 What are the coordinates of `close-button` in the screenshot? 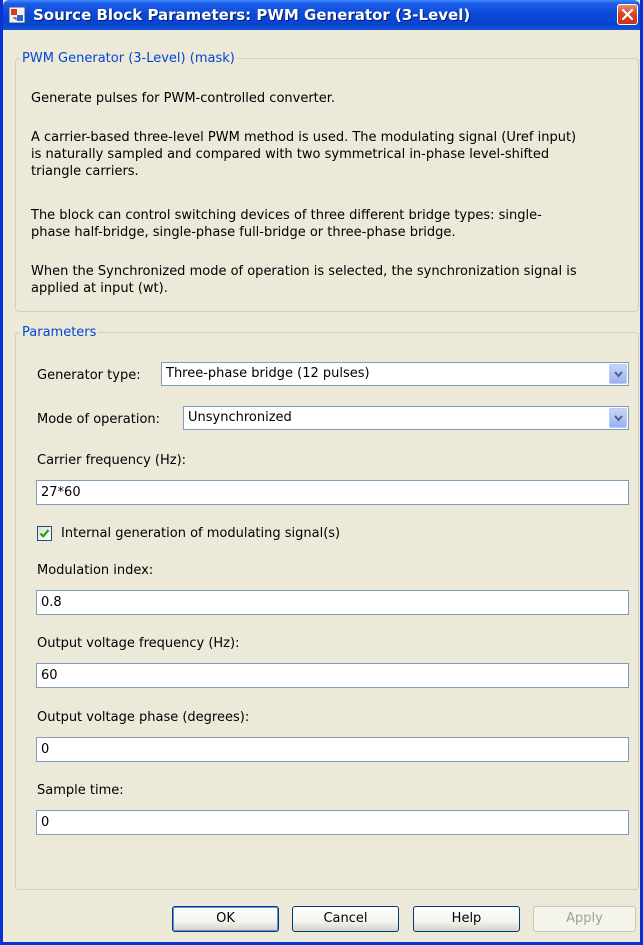 It's located at (627, 14).